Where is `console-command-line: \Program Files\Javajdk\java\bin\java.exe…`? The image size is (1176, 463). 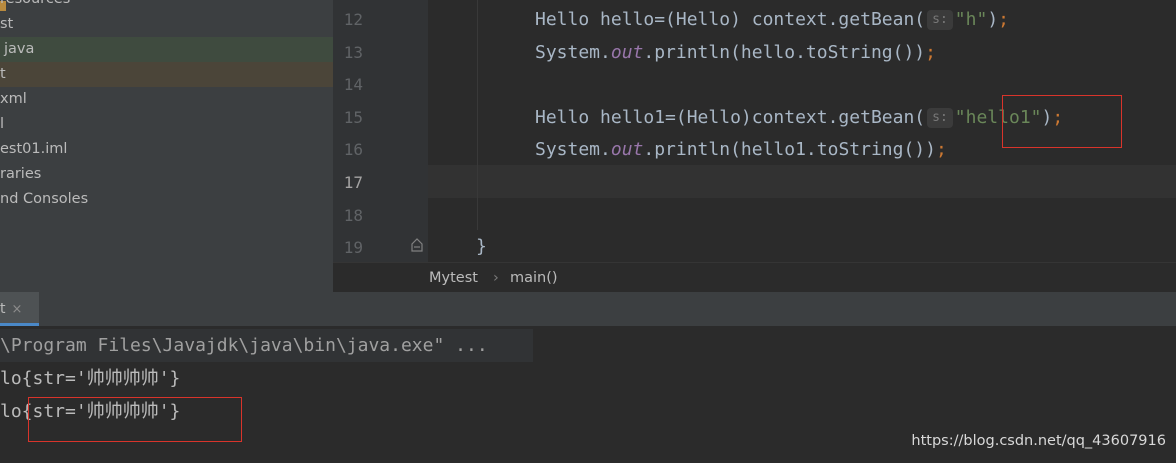 console-command-line: \Program Files\Javajdk\java\bin\java.exe… is located at coordinates (266, 345).